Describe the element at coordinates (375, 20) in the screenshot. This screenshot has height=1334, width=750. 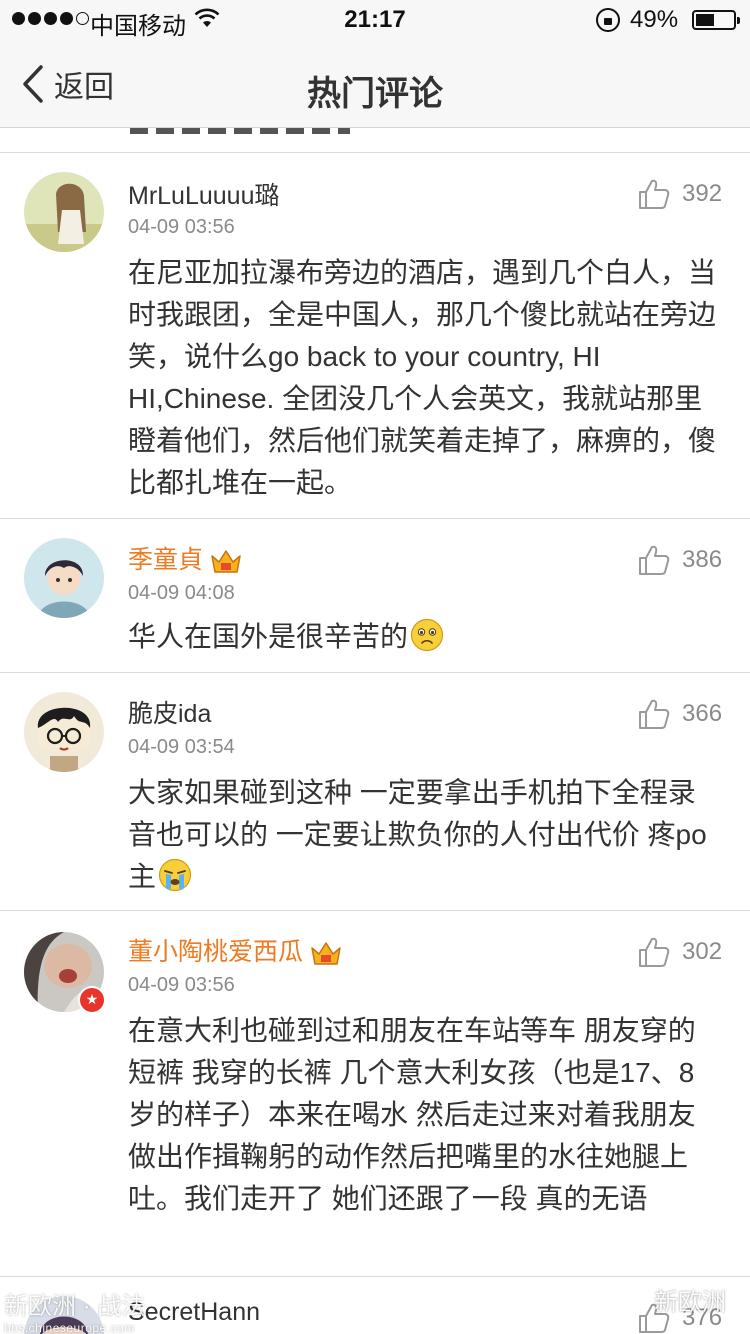
I see `status-bar: 中国移动 21:17 49%` at that location.